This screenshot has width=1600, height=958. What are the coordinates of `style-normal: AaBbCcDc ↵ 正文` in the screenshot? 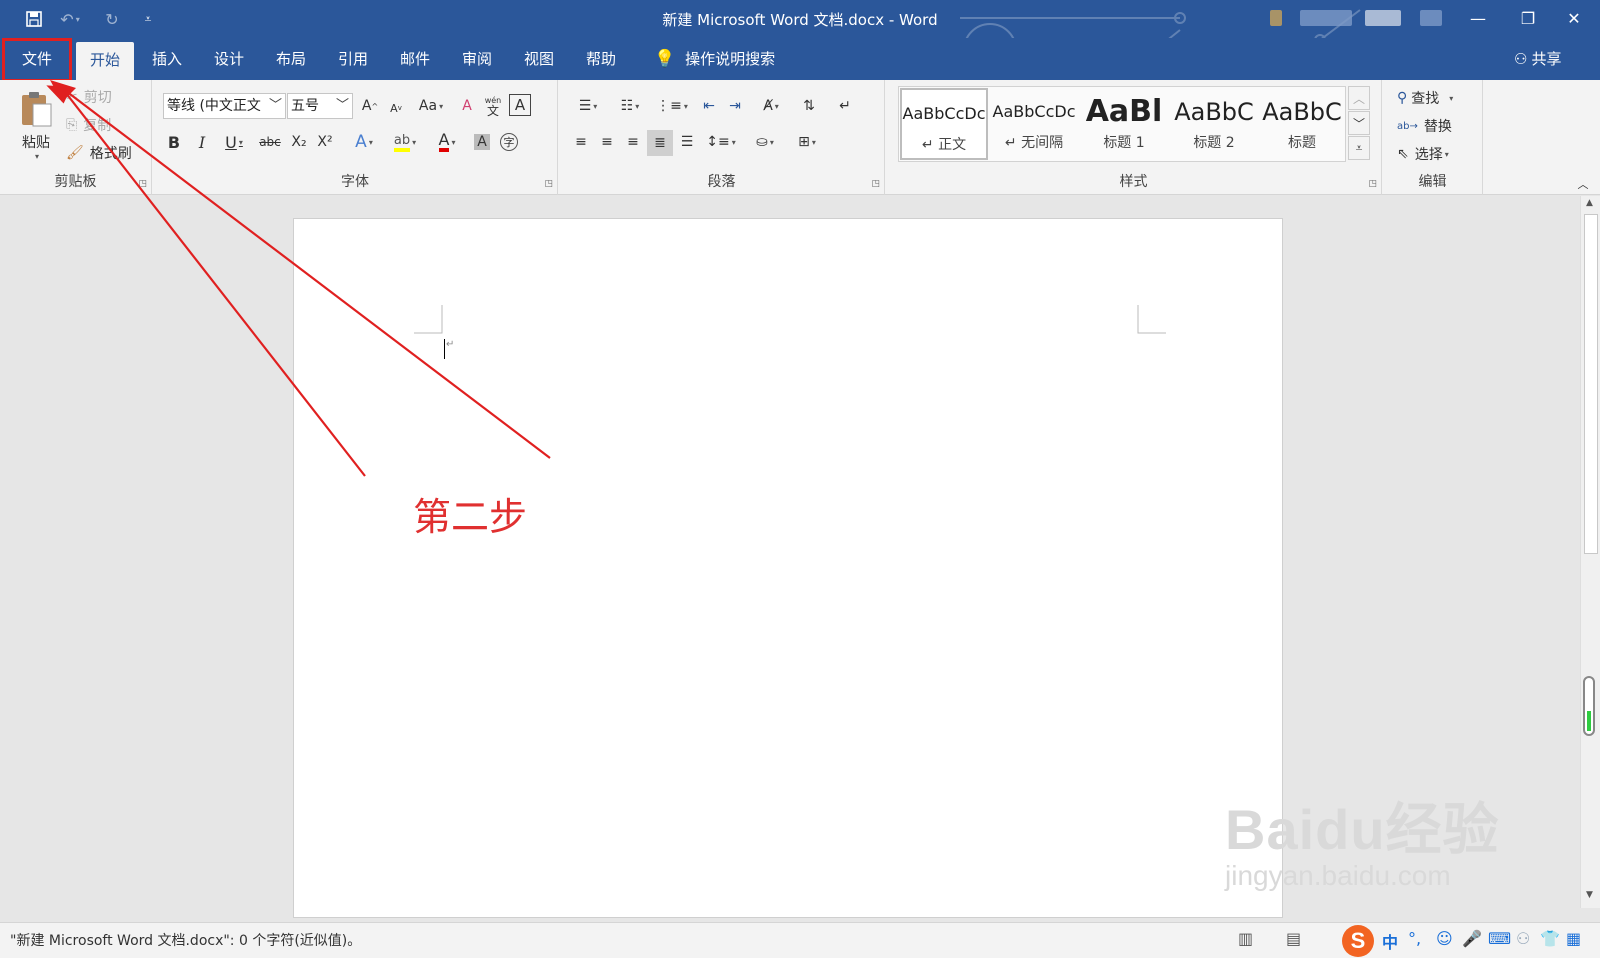 It's located at (944, 124).